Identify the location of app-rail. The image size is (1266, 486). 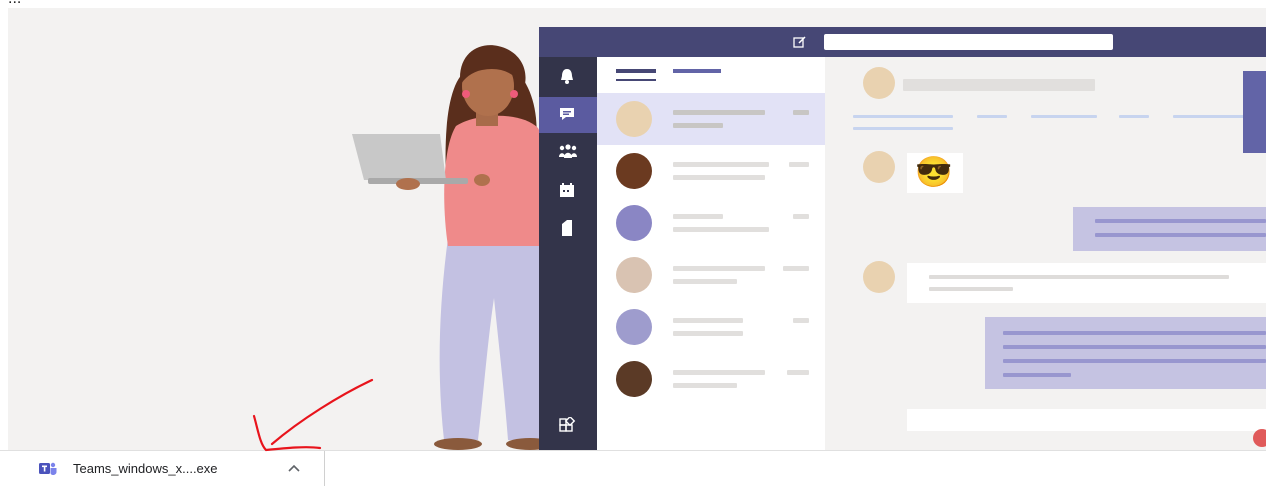
(568, 253).